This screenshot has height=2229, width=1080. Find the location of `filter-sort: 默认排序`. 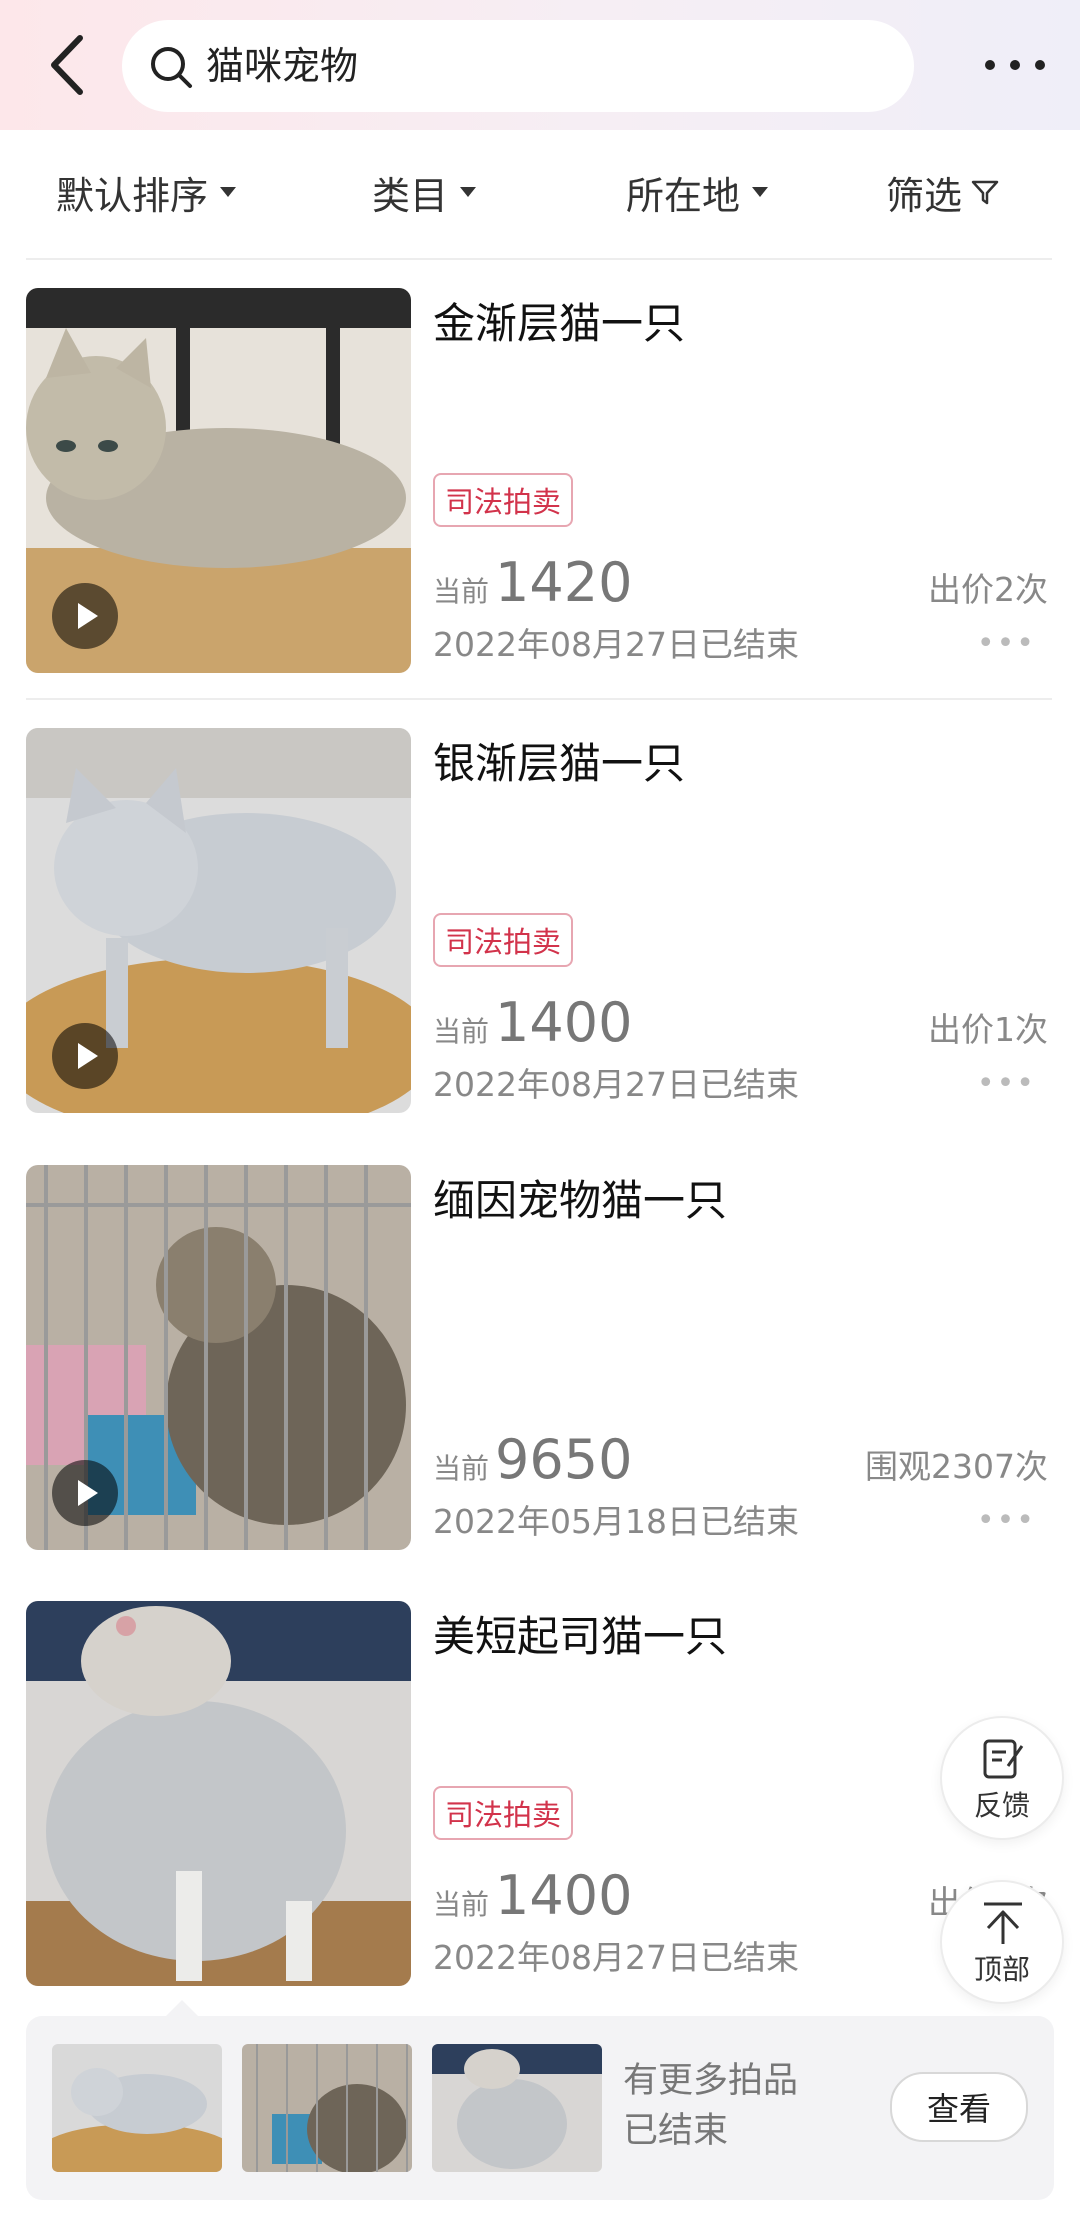

filter-sort: 默认排序 is located at coordinates (146, 192).